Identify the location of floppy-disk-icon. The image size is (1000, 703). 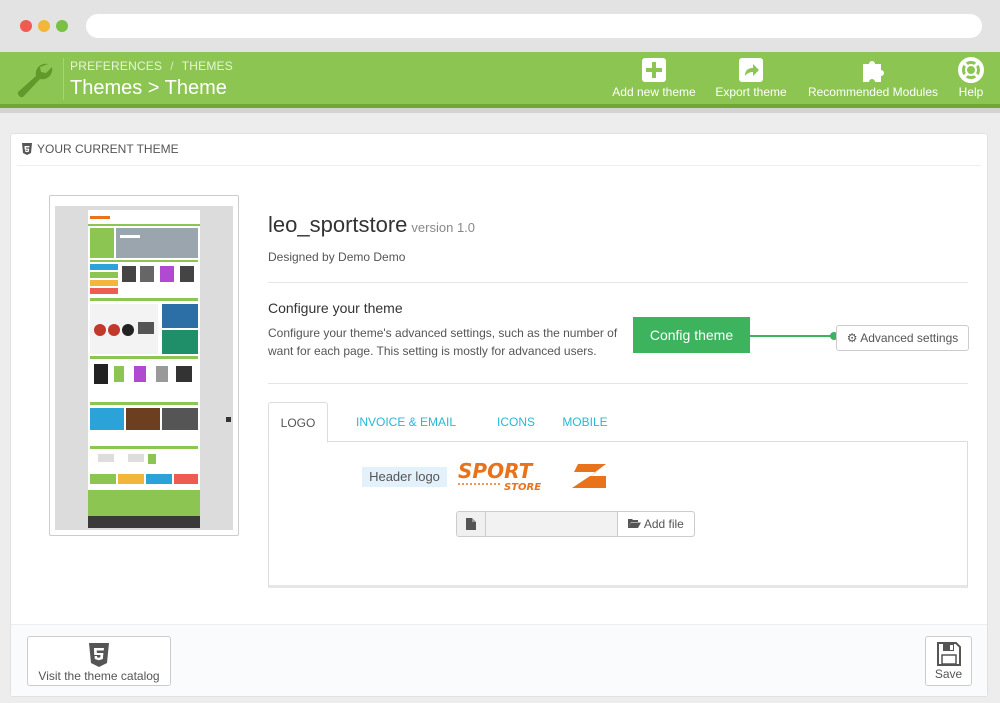
(948, 654).